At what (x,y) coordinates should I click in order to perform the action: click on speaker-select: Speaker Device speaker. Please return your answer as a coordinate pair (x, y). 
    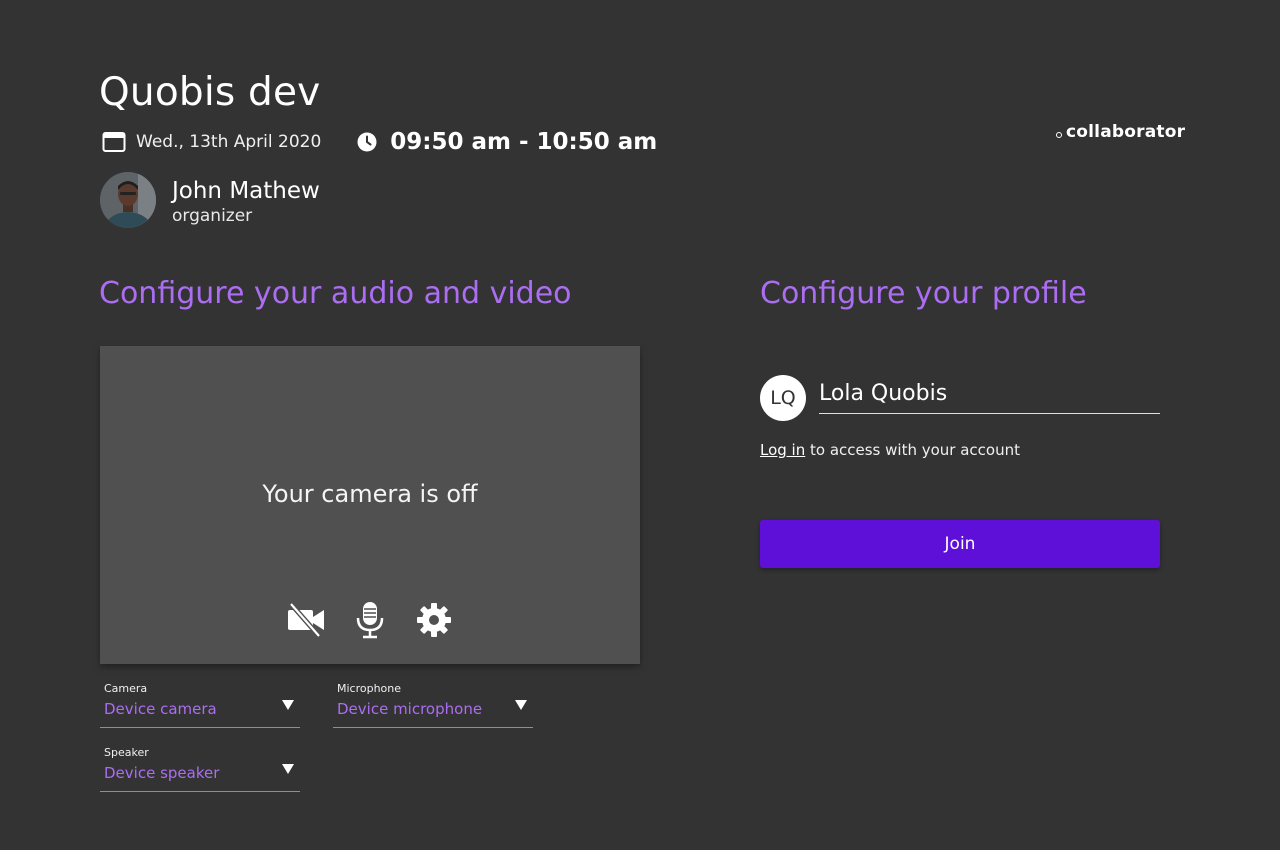
    Looking at the image, I should click on (200, 769).